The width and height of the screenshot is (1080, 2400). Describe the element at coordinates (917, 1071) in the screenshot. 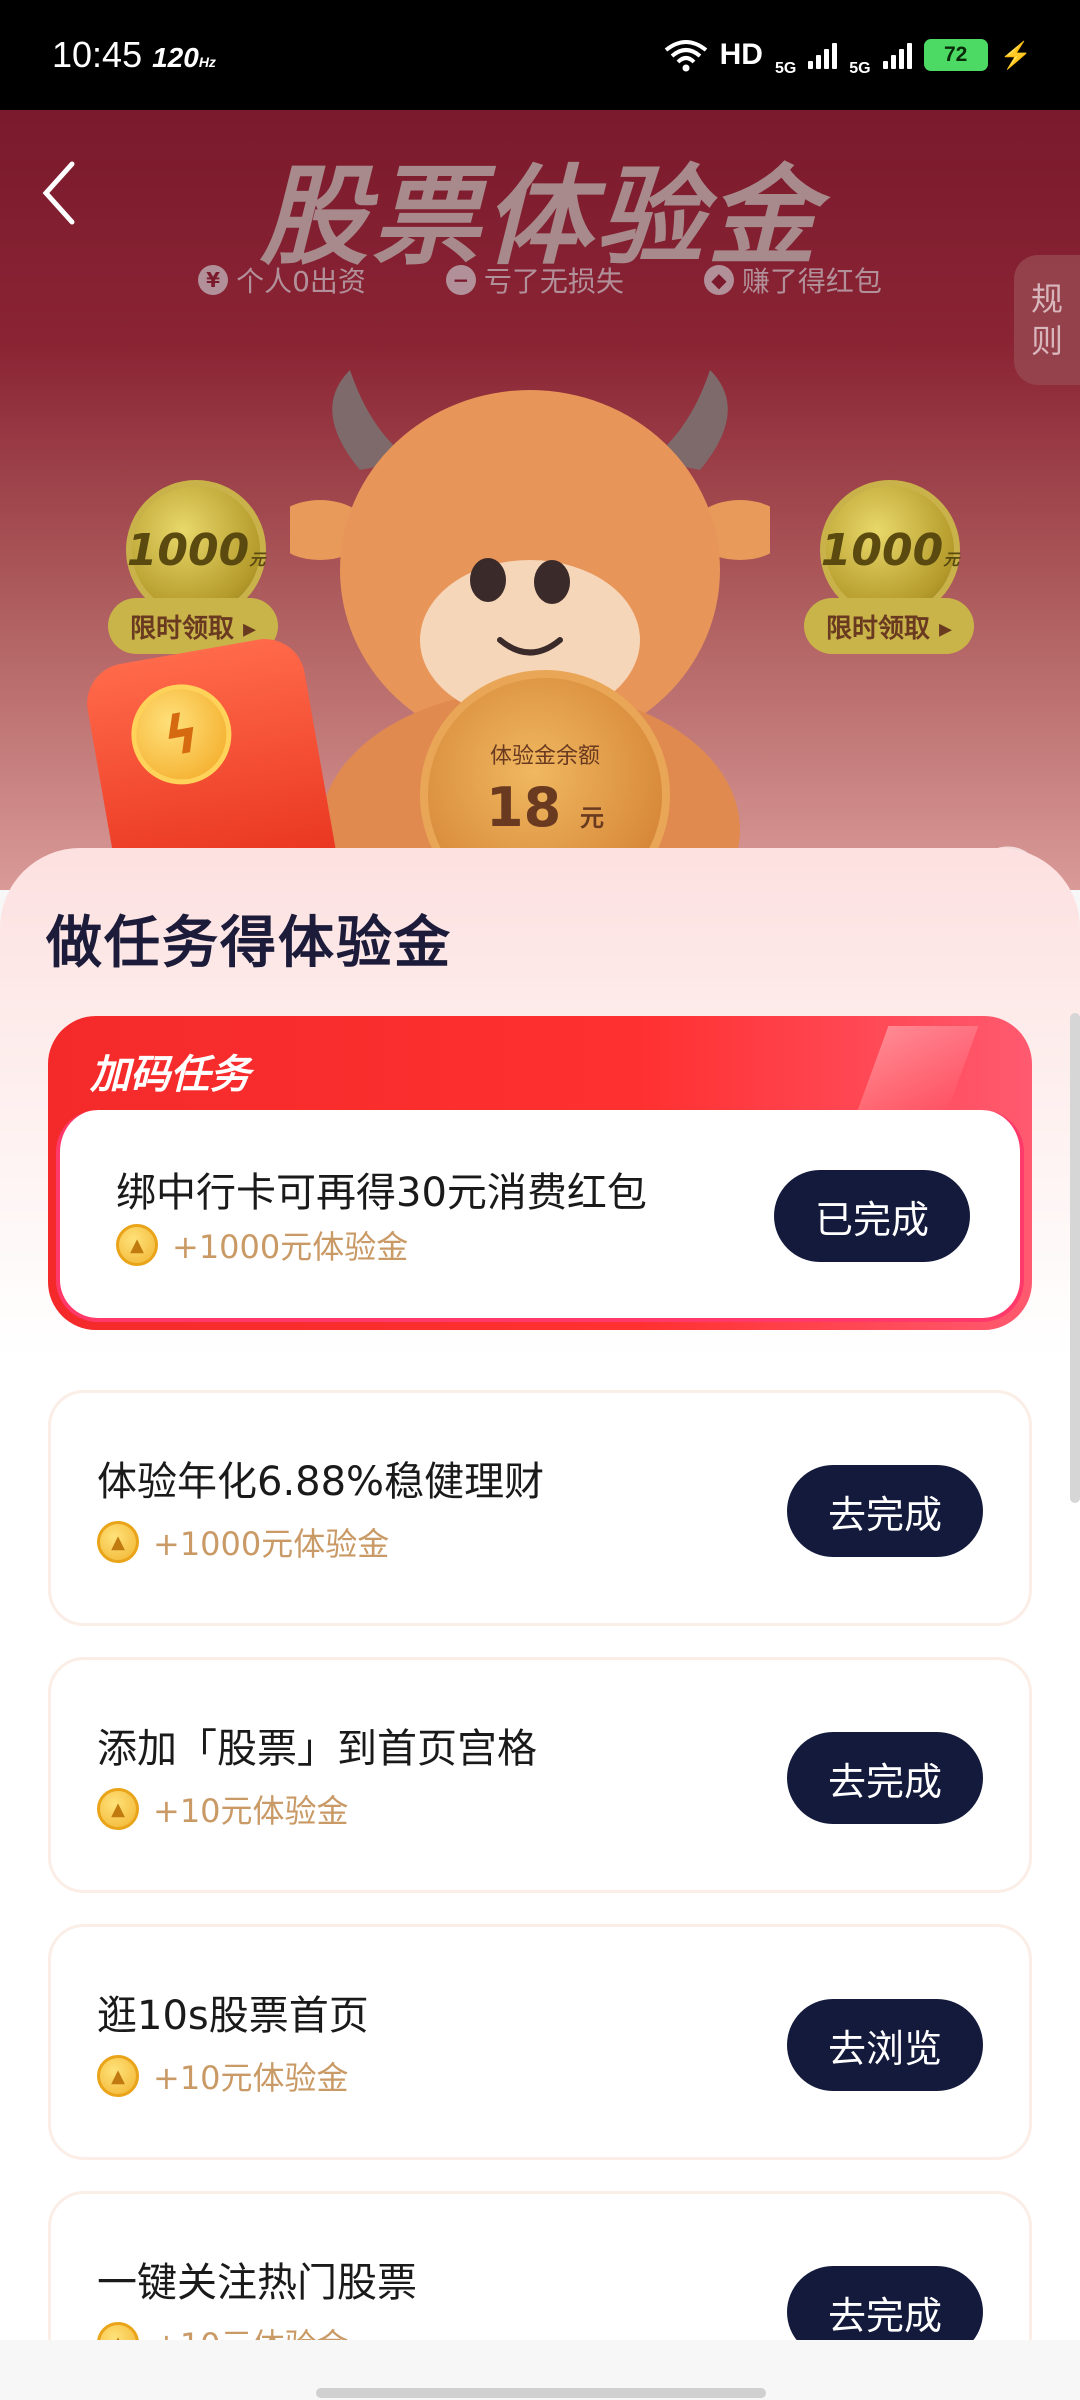

I see `boost-decoration` at that location.